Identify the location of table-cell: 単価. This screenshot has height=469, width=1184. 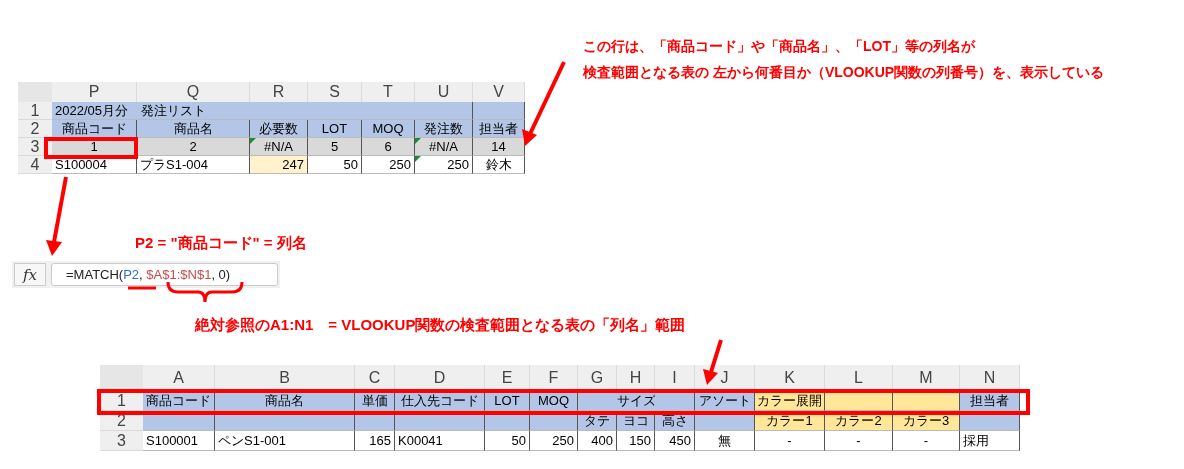
(375, 401).